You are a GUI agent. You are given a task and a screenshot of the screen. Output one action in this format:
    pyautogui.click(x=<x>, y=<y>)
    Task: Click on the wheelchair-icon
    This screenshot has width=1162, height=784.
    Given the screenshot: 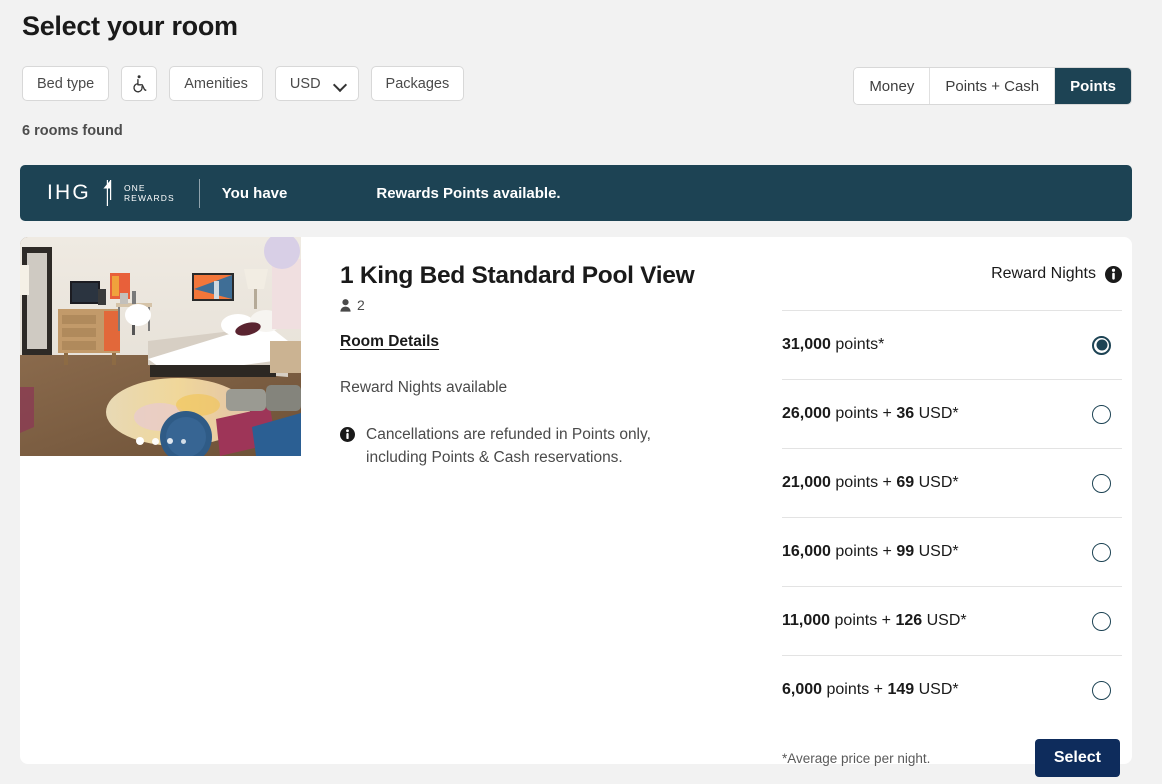 What is the action you would take?
    pyautogui.click(x=139, y=83)
    